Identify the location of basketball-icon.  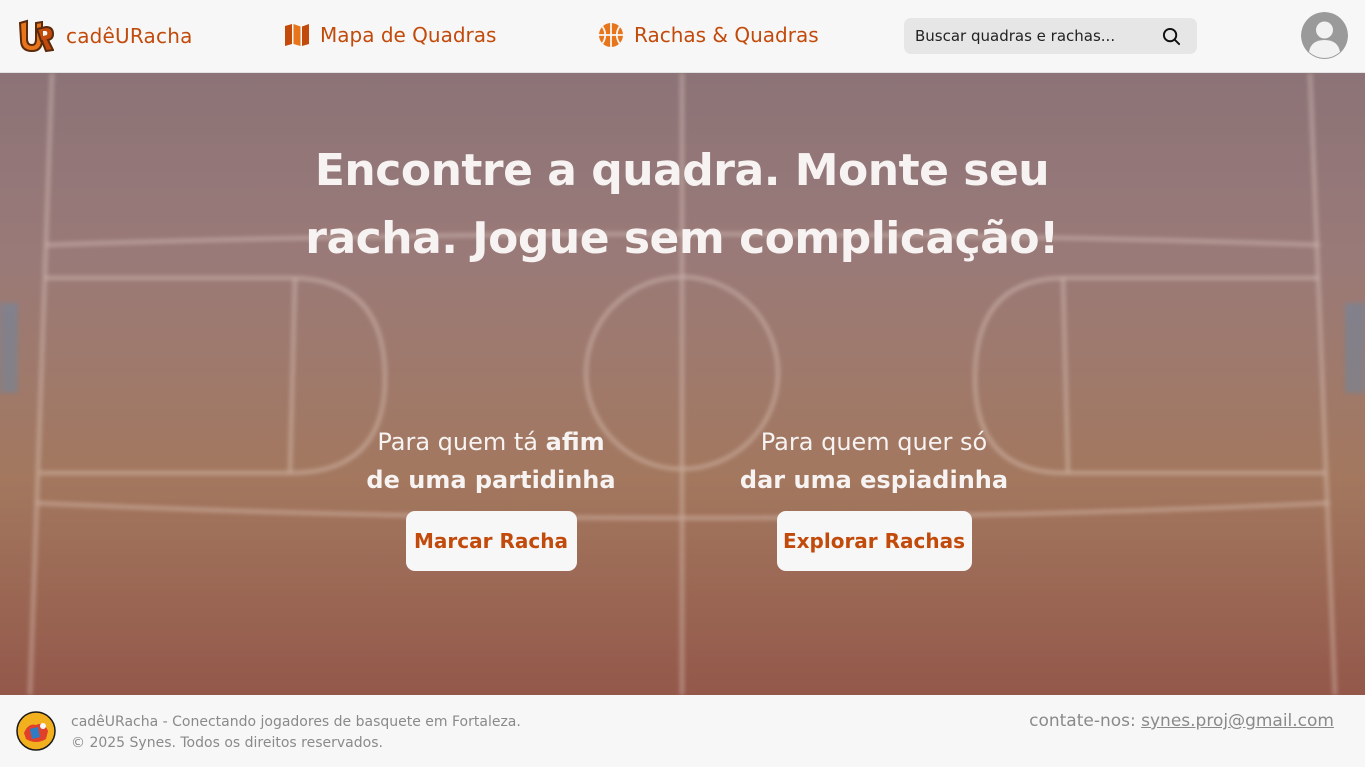
(611, 35).